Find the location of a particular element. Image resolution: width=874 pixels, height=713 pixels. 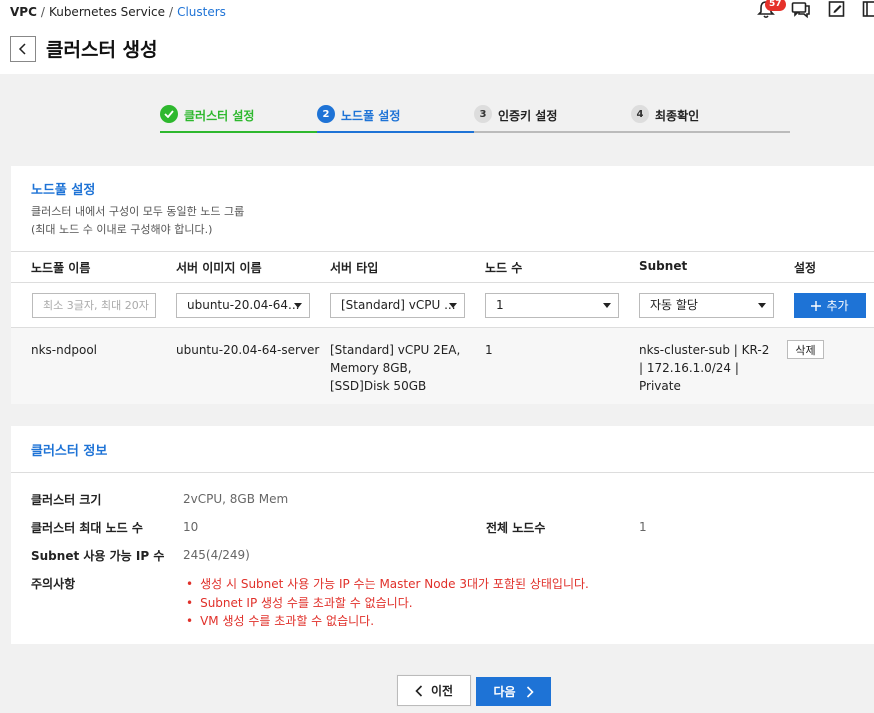

breadcrumb-vpc: VPC is located at coordinates (23, 12).